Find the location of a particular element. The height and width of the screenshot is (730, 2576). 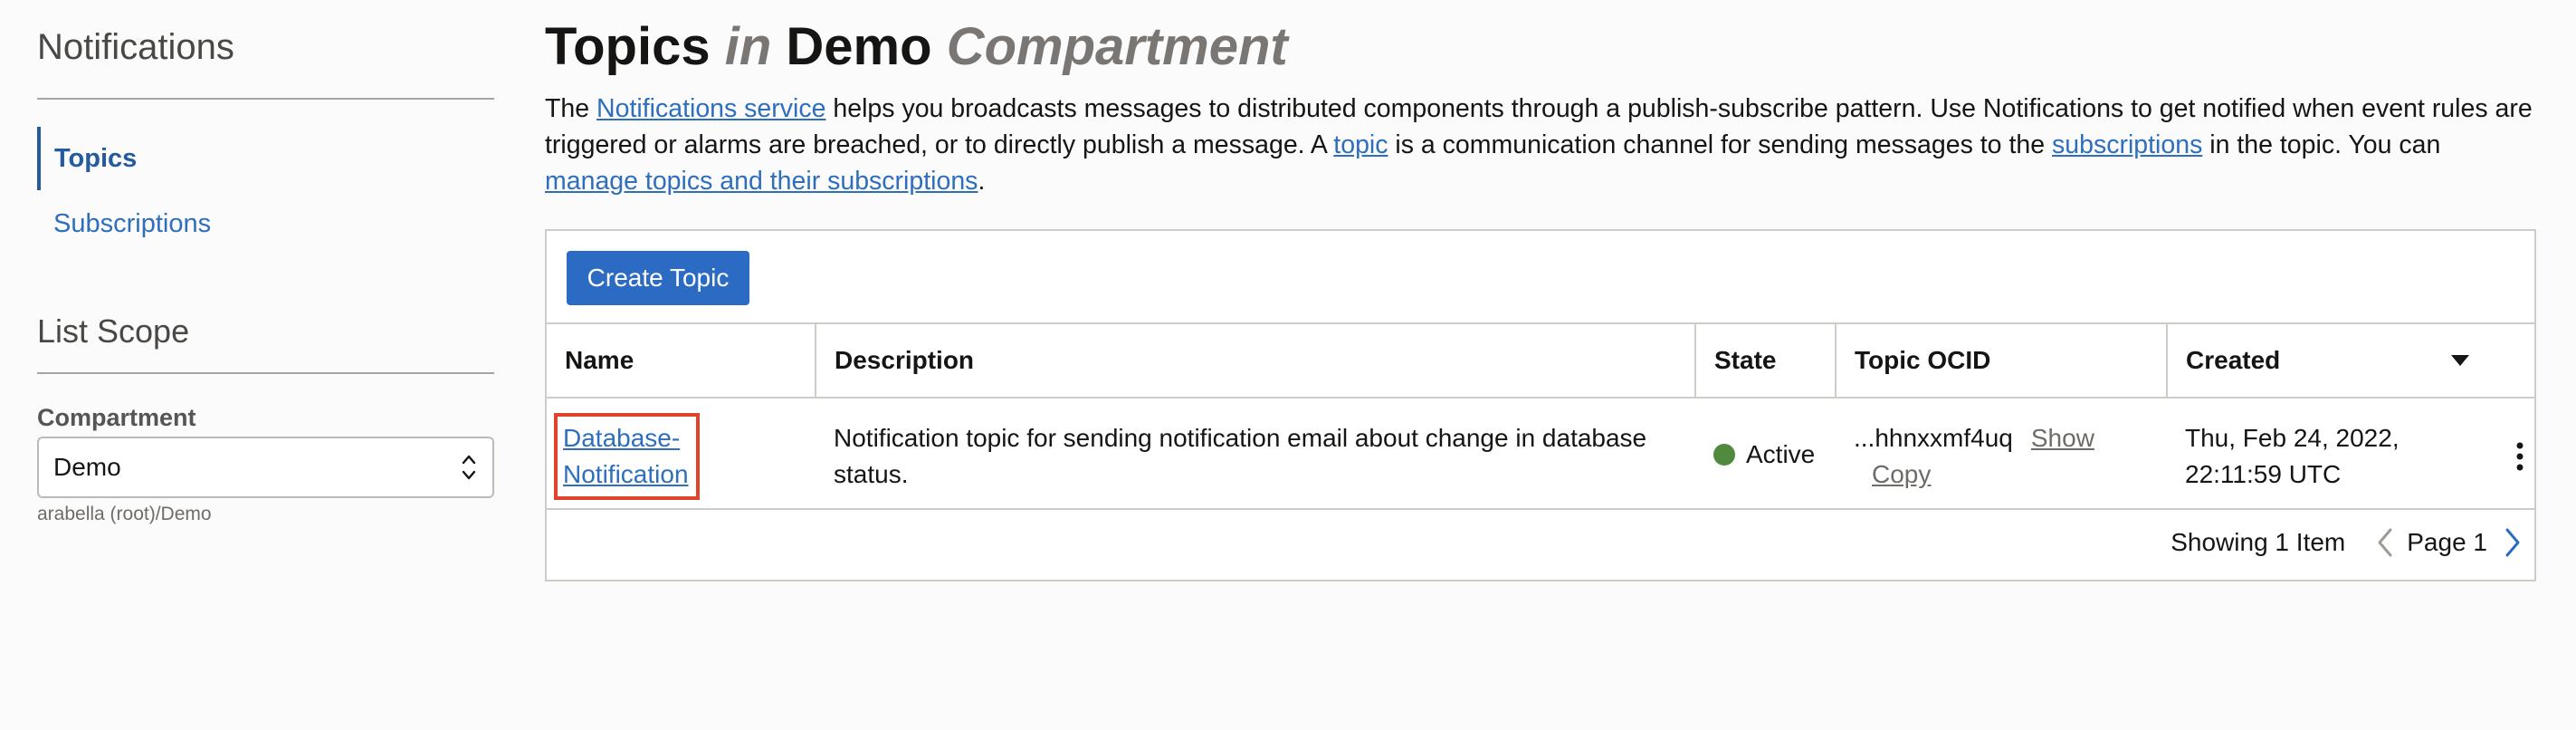

subscriptions-link: subscriptions is located at coordinates (2127, 144).